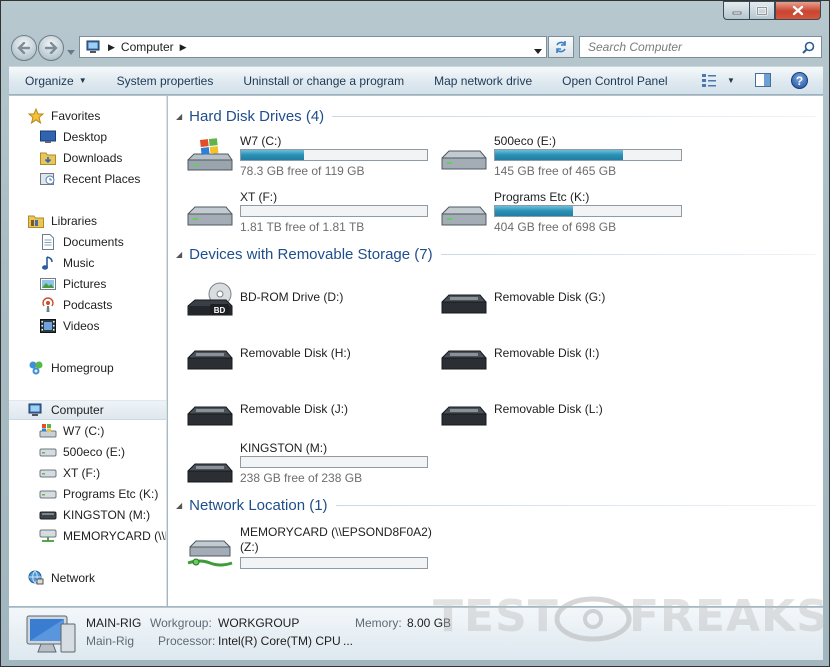 Image resolution: width=830 pixels, height=667 pixels. Describe the element at coordinates (311, 160) in the screenshot. I see `drive-tile-c: W7 (C:) 78.3 GB free of 119 GB` at that location.